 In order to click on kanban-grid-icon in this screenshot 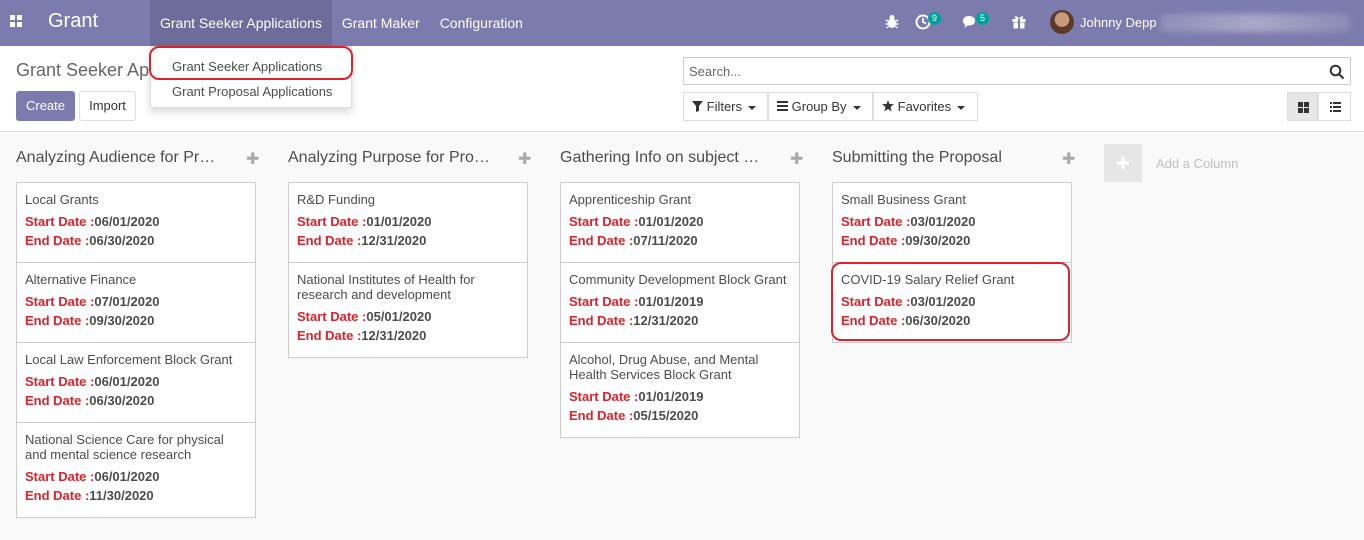, I will do `click(1303, 107)`.